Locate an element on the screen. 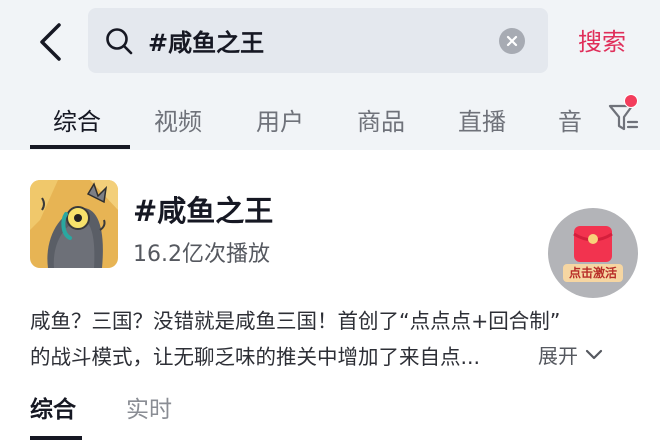 This screenshot has width=660, height=440. clear-icon is located at coordinates (512, 41).